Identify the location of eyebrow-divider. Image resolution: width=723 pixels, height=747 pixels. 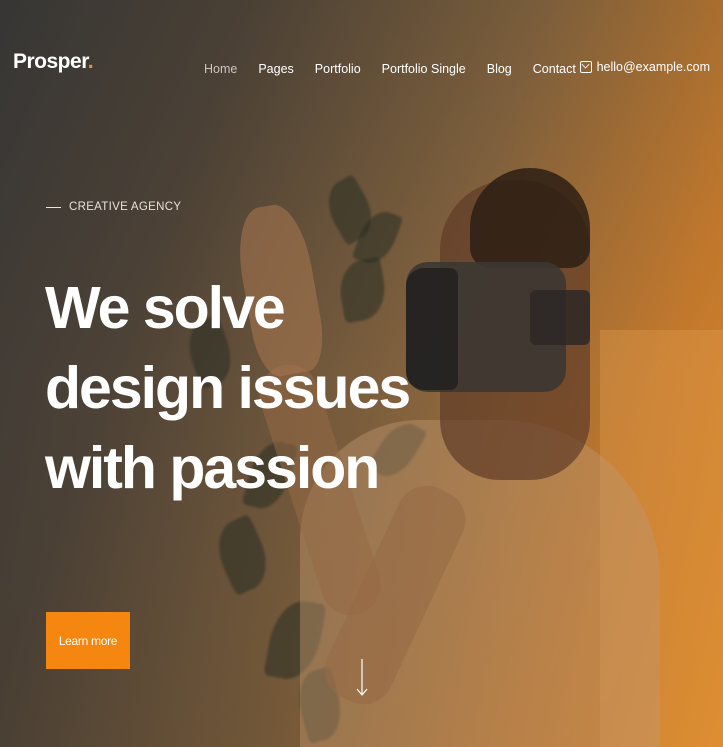
(53, 207).